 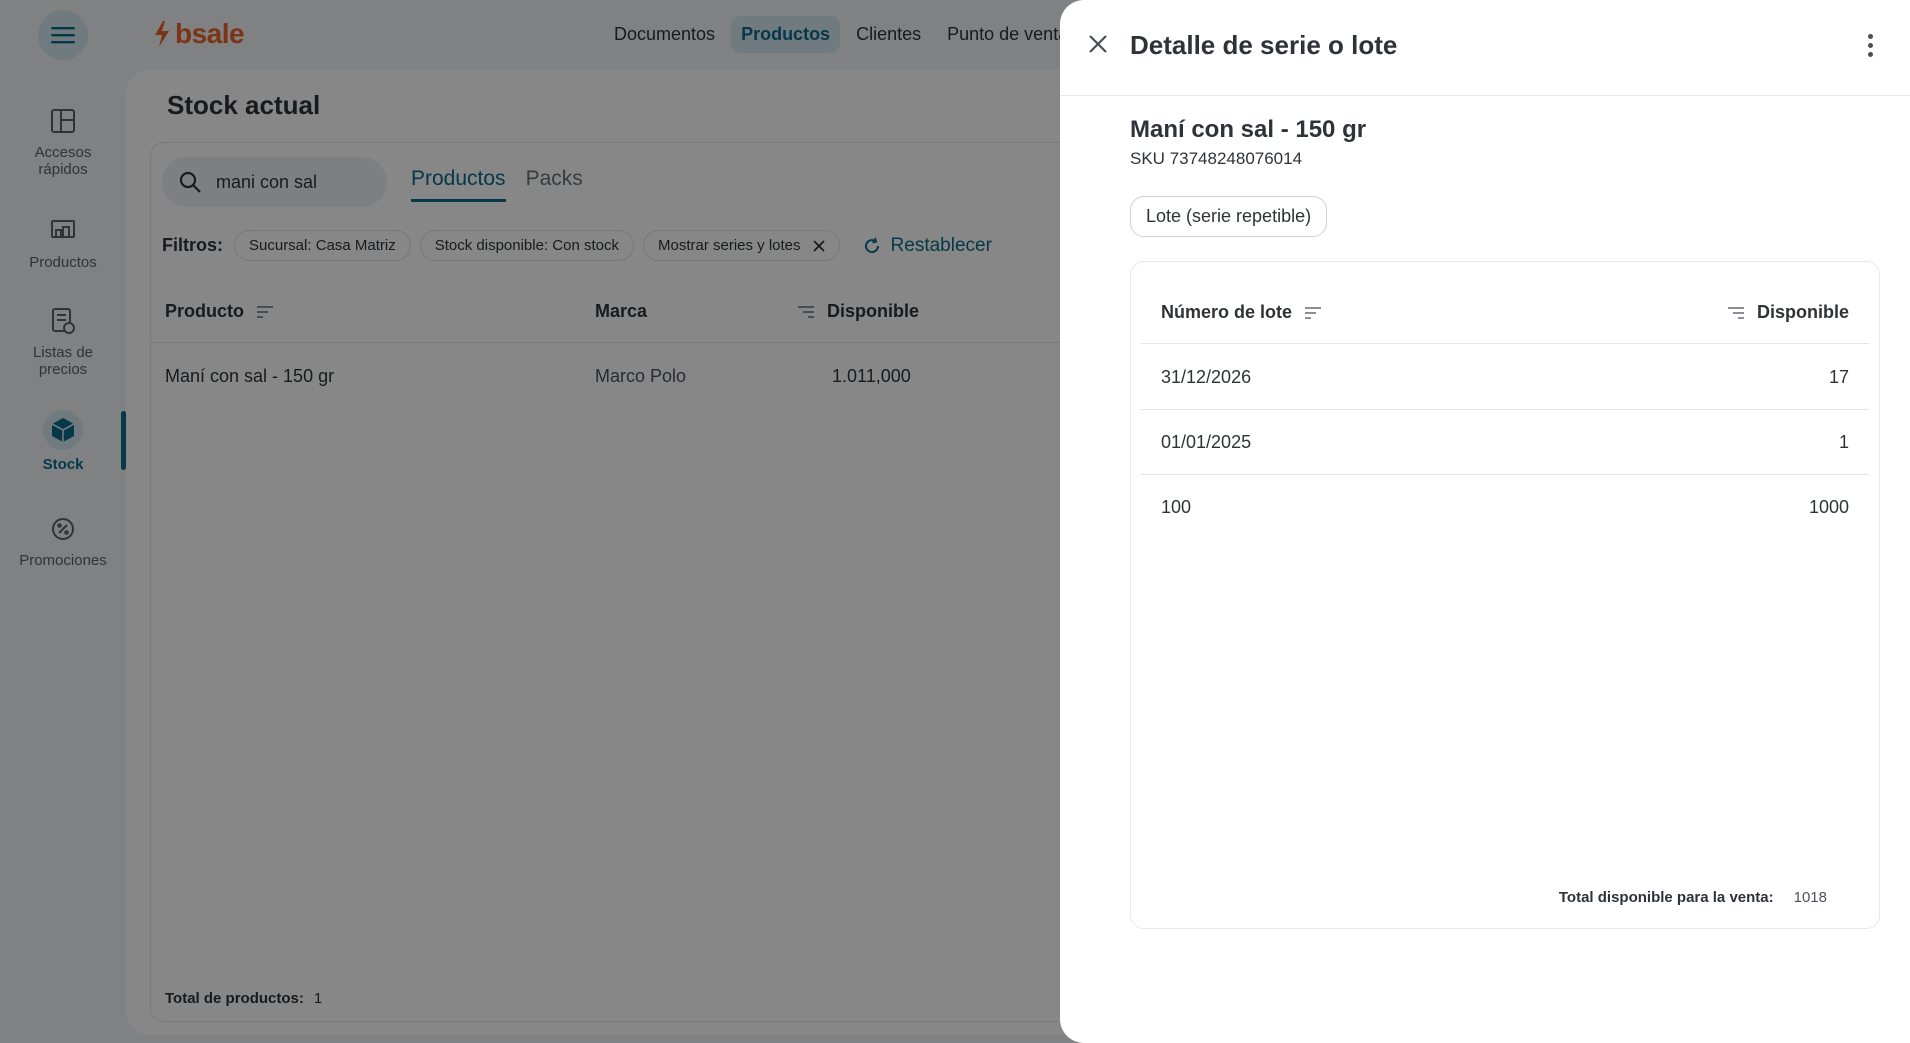 What do you see at coordinates (1810, 897) in the screenshot?
I see `lot-total-value: 1018` at bounding box center [1810, 897].